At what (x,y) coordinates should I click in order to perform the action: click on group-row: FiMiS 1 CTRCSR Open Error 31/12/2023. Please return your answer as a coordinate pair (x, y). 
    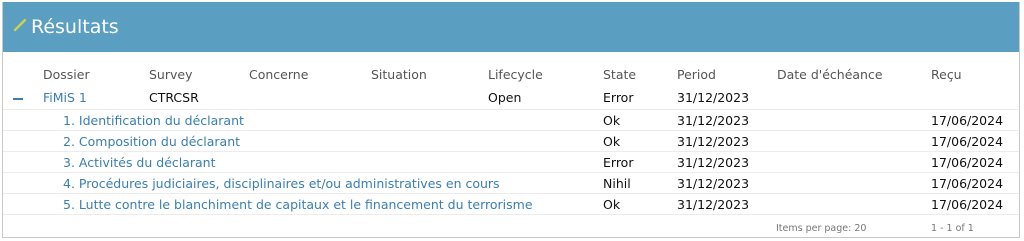
    Looking at the image, I should click on (511, 98).